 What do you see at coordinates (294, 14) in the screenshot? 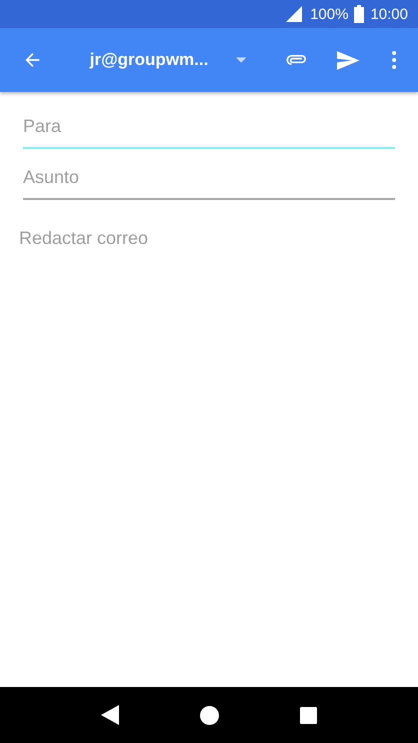
I see `signal-icon` at bounding box center [294, 14].